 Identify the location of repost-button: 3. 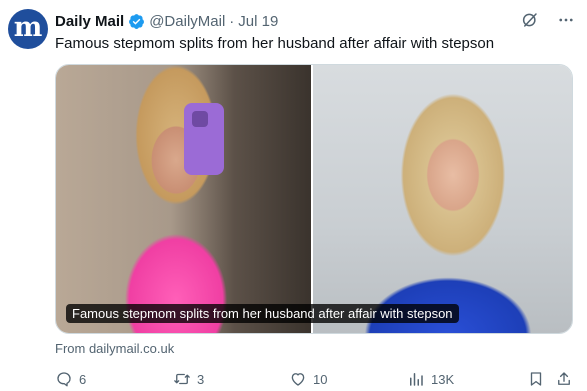
(188, 379).